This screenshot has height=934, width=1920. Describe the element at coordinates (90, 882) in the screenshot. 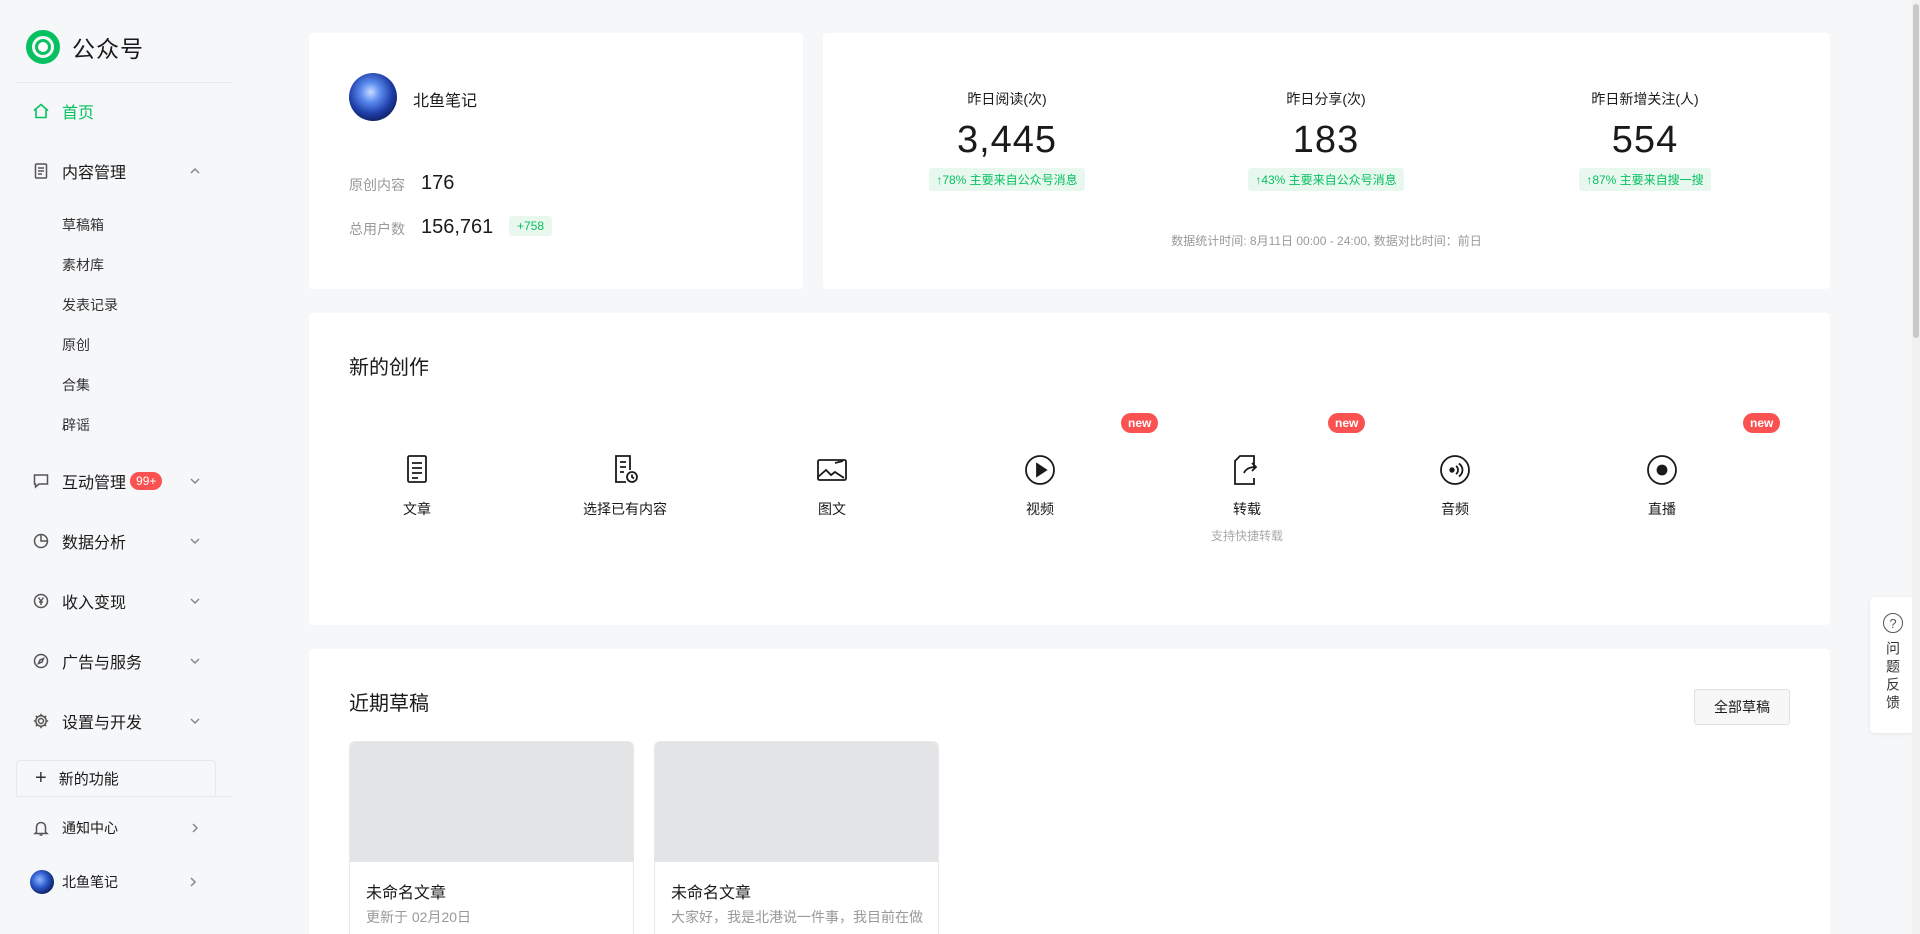

I see `nav-account-label: 北鱼笔记` at that location.